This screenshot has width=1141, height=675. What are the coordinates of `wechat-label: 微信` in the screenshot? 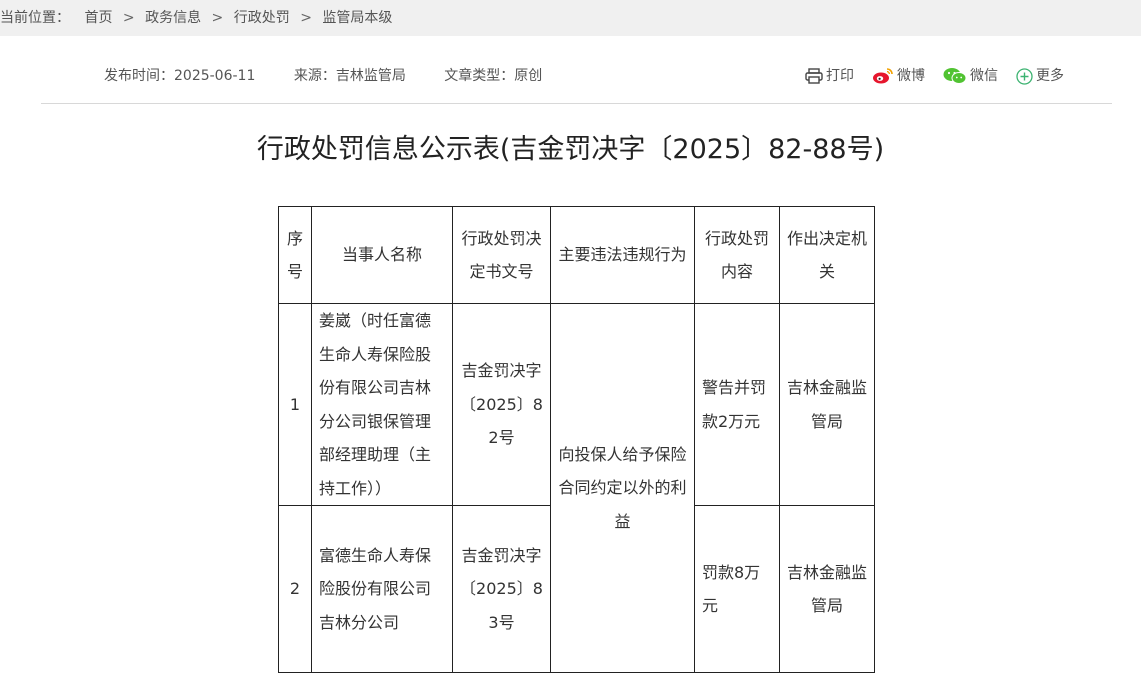 It's located at (984, 76).